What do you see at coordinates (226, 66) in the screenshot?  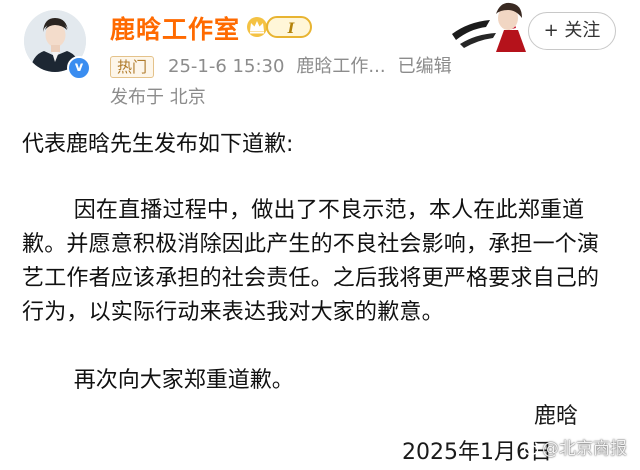 I see `timestamp: 25-1-6 15:30` at bounding box center [226, 66].